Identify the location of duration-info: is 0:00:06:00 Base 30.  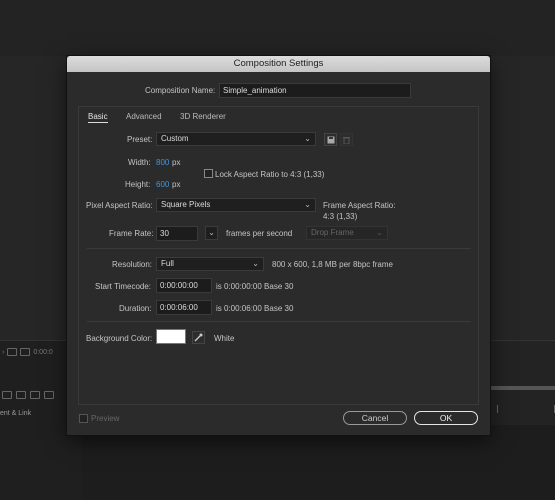
(255, 308).